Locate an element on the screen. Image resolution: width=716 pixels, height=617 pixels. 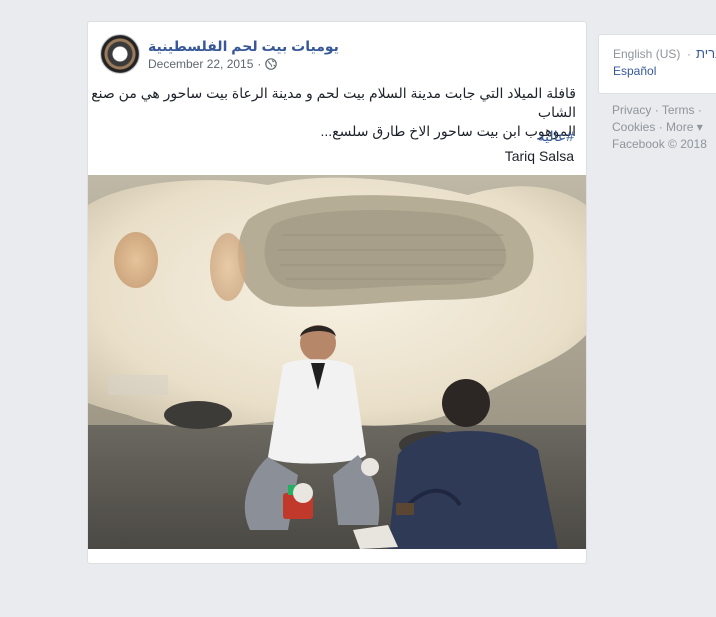
cookies-link: Cookies is located at coordinates (633, 127).